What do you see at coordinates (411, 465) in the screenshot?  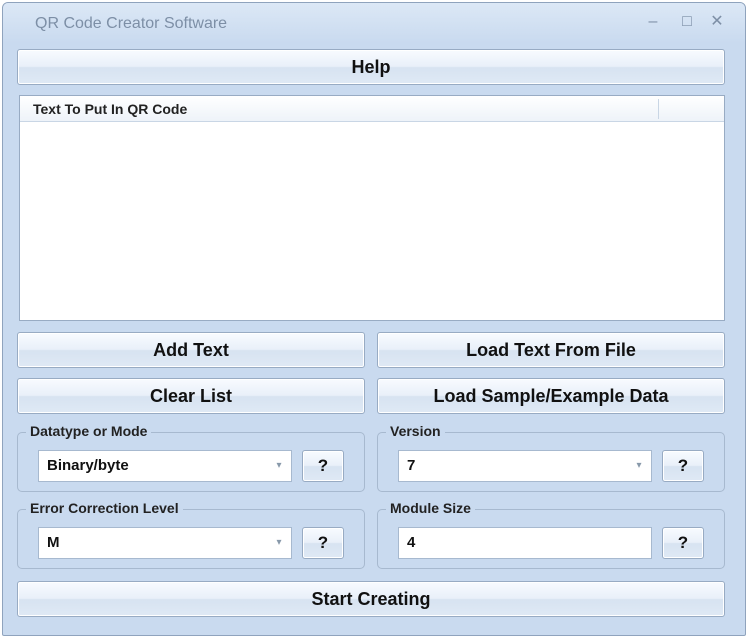 I see `version-selected-value: 7` at bounding box center [411, 465].